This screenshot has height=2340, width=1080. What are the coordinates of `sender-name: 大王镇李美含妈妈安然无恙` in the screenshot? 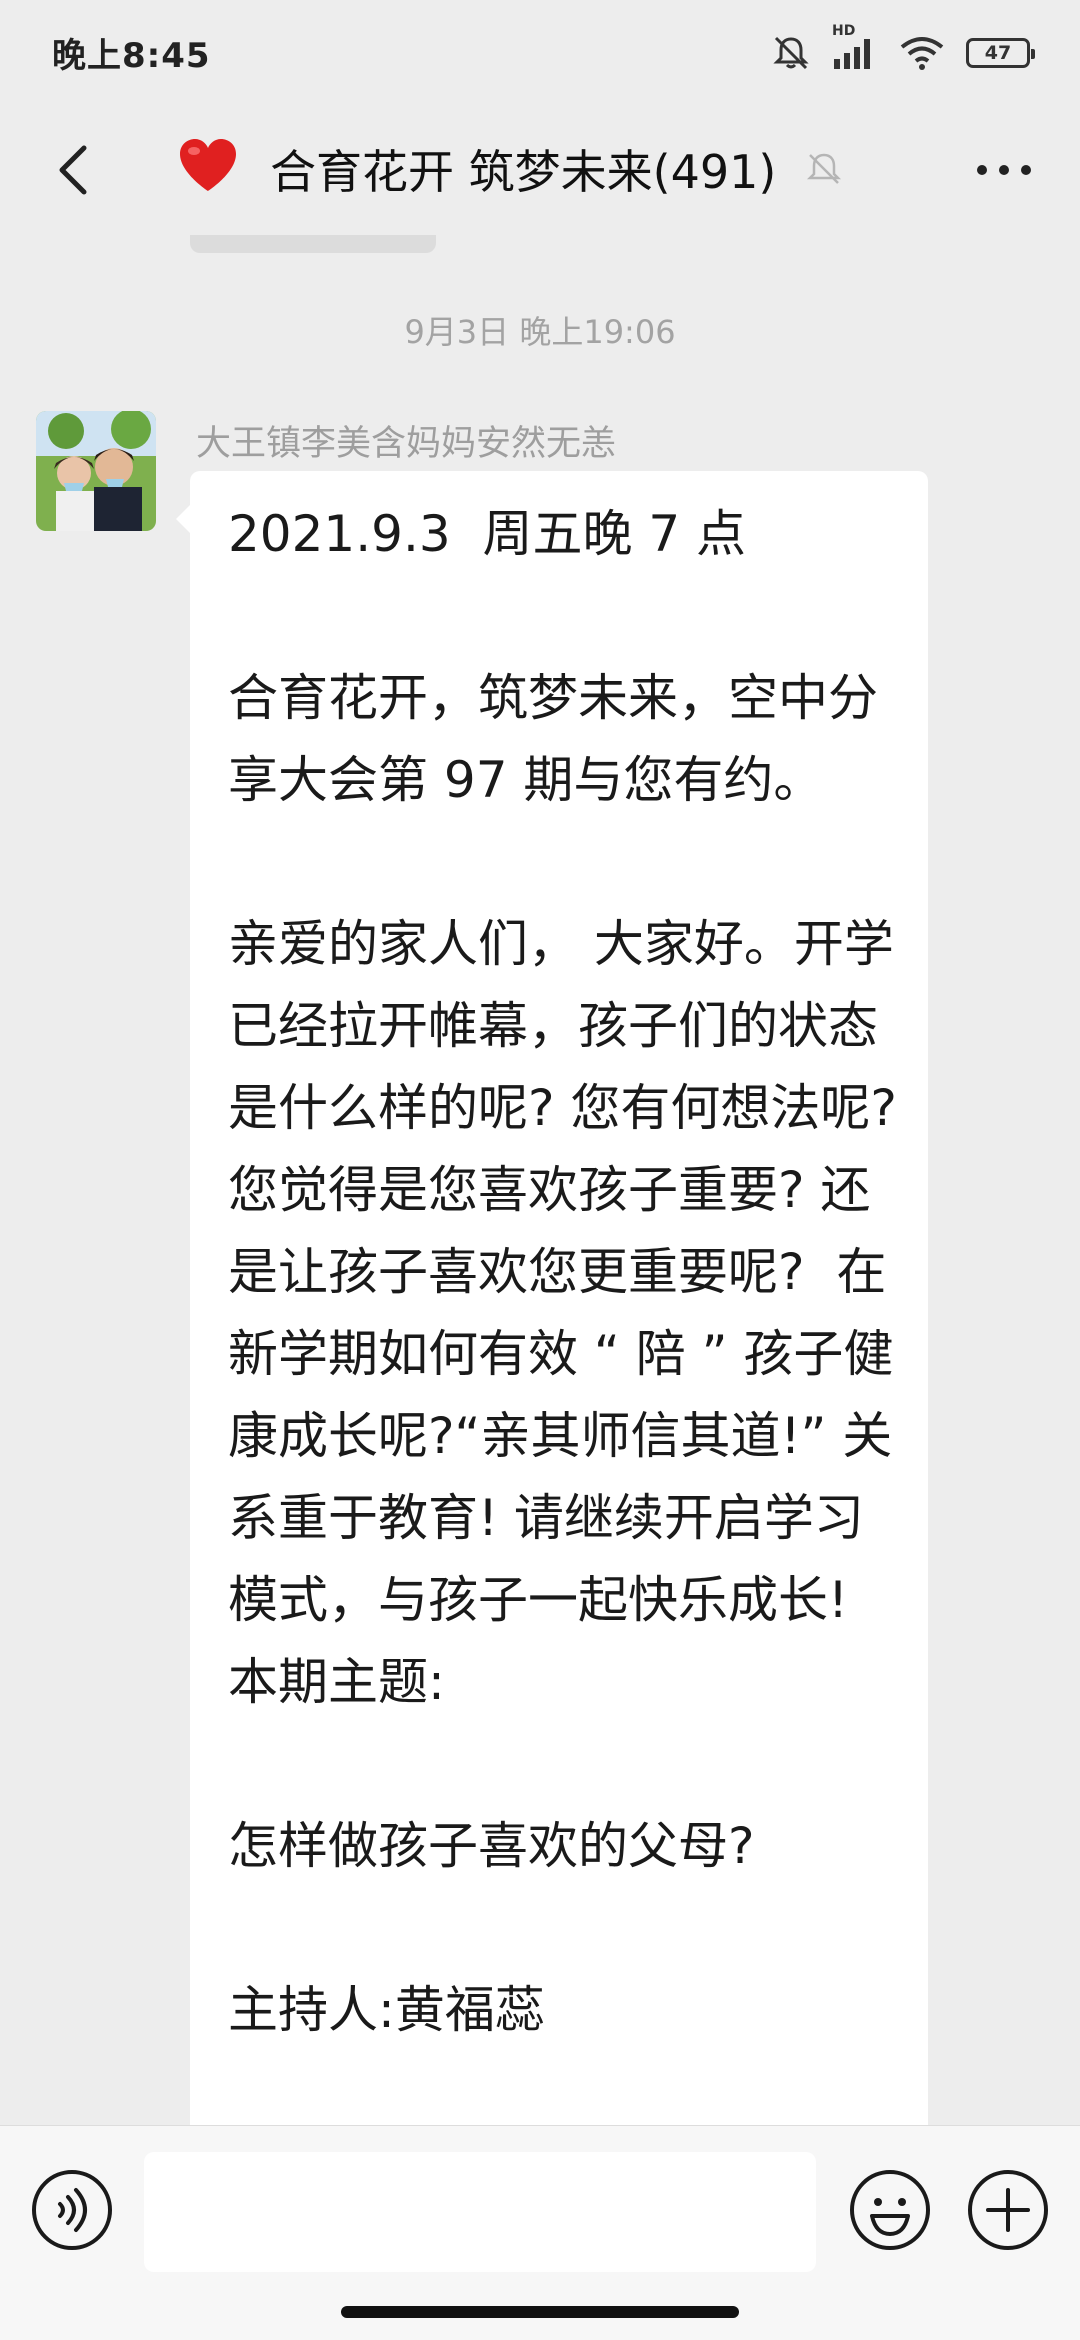 It's located at (406, 444).